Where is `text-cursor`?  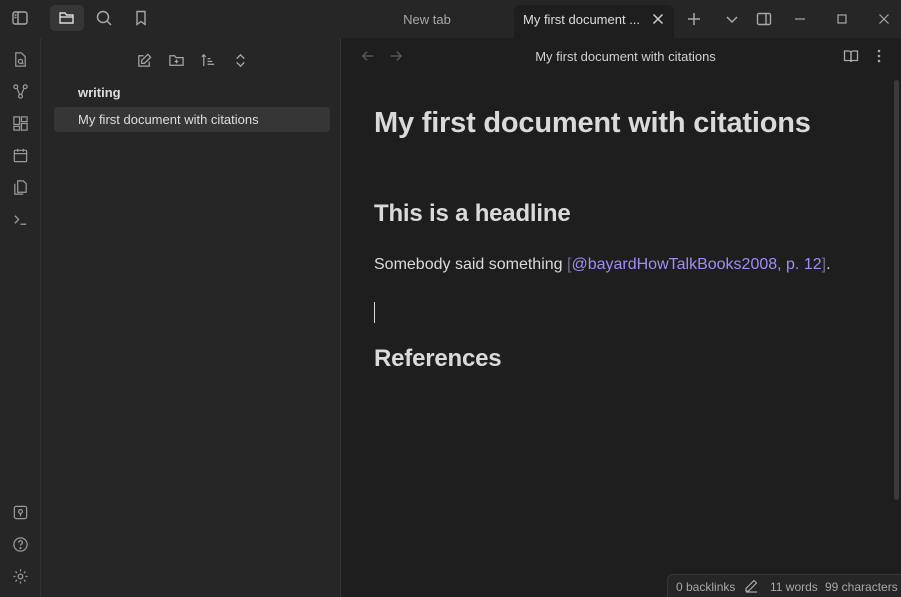 text-cursor is located at coordinates (374, 312).